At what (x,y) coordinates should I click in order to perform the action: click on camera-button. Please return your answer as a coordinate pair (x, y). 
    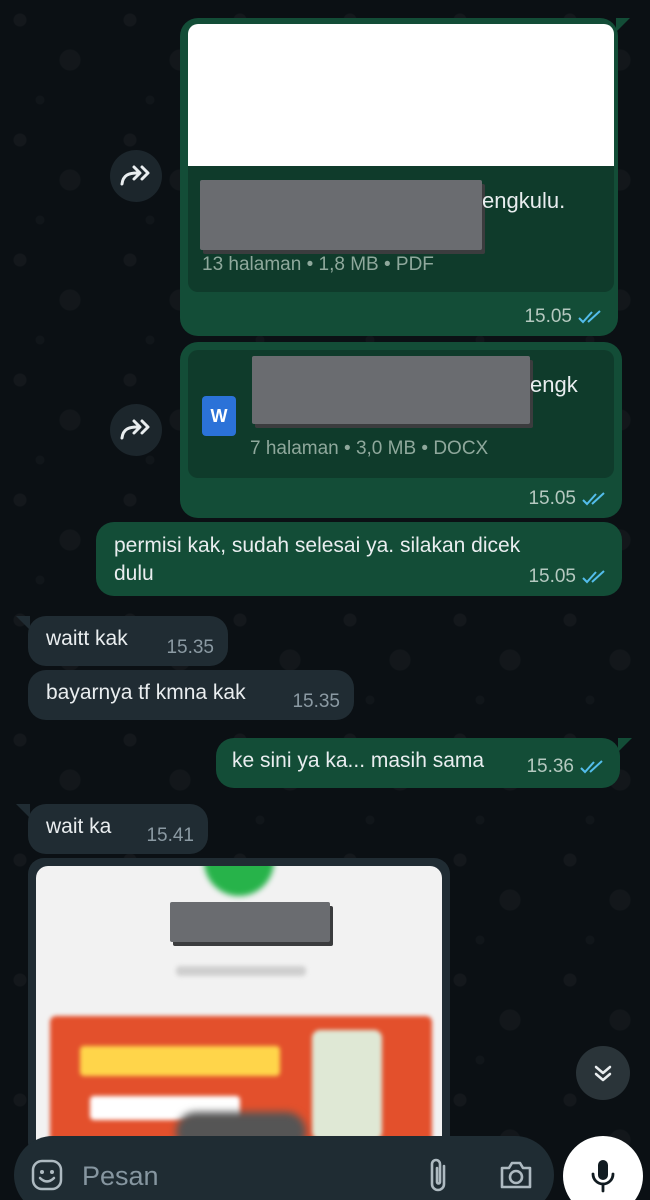
    Looking at the image, I should click on (516, 1175).